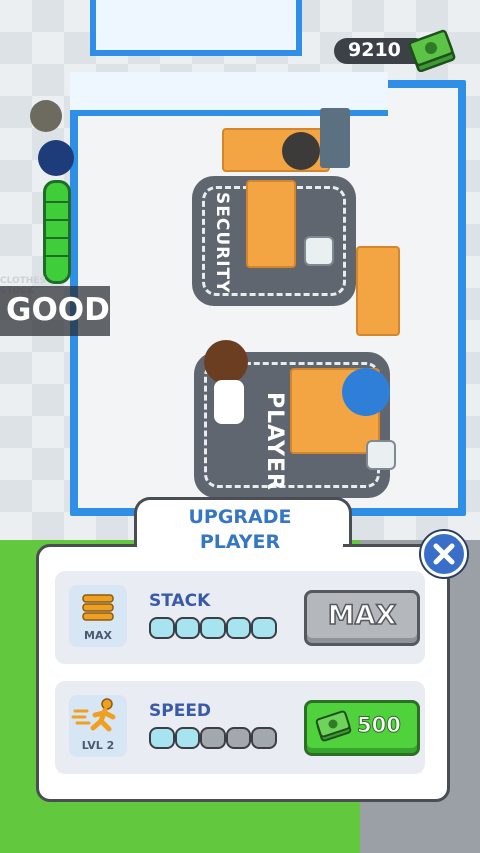  What do you see at coordinates (98, 635) in the screenshot?
I see `stack-level-label: MAX` at bounding box center [98, 635].